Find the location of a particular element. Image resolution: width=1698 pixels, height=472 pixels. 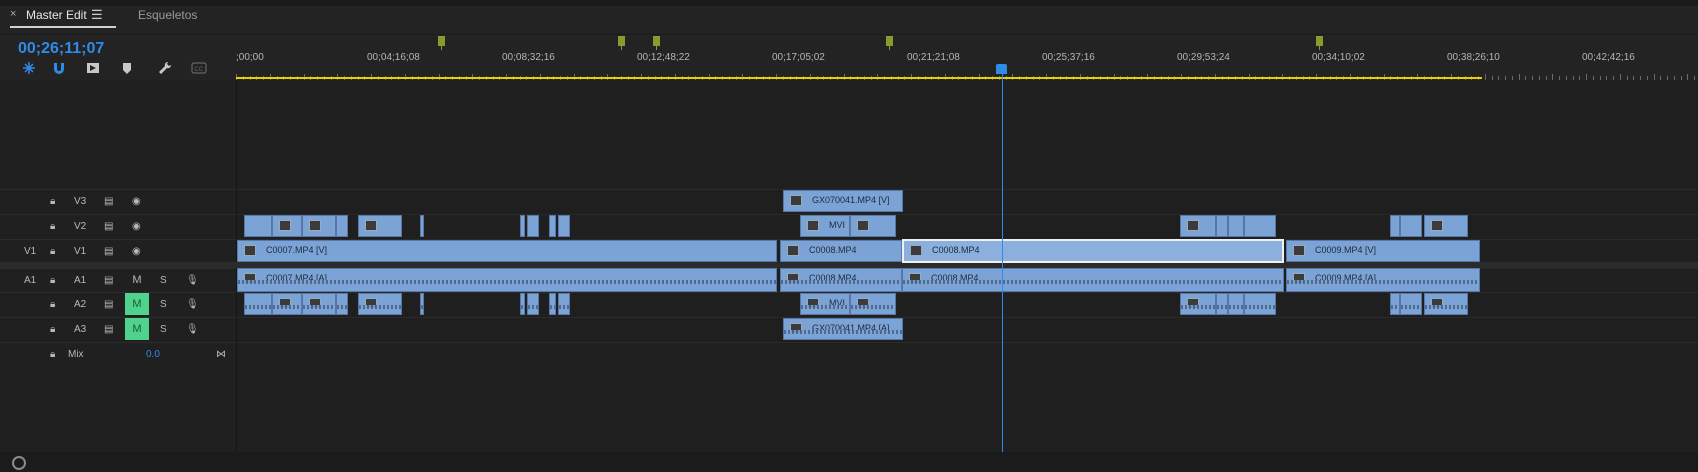

solo-button-a1: S is located at coordinates (163, 280).